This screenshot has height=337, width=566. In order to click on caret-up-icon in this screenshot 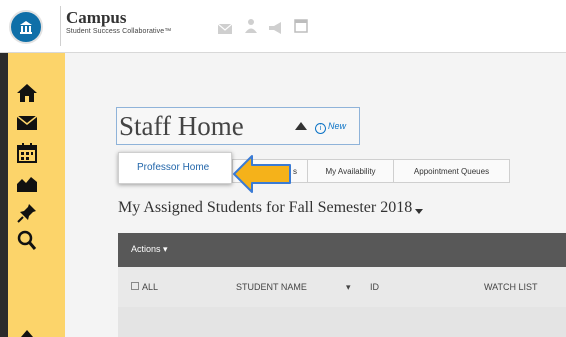, I will do `click(301, 126)`.